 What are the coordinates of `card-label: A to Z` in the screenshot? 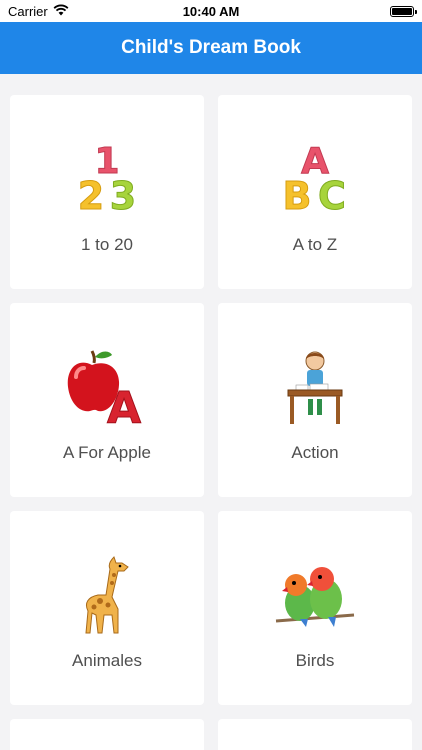 It's located at (315, 244).